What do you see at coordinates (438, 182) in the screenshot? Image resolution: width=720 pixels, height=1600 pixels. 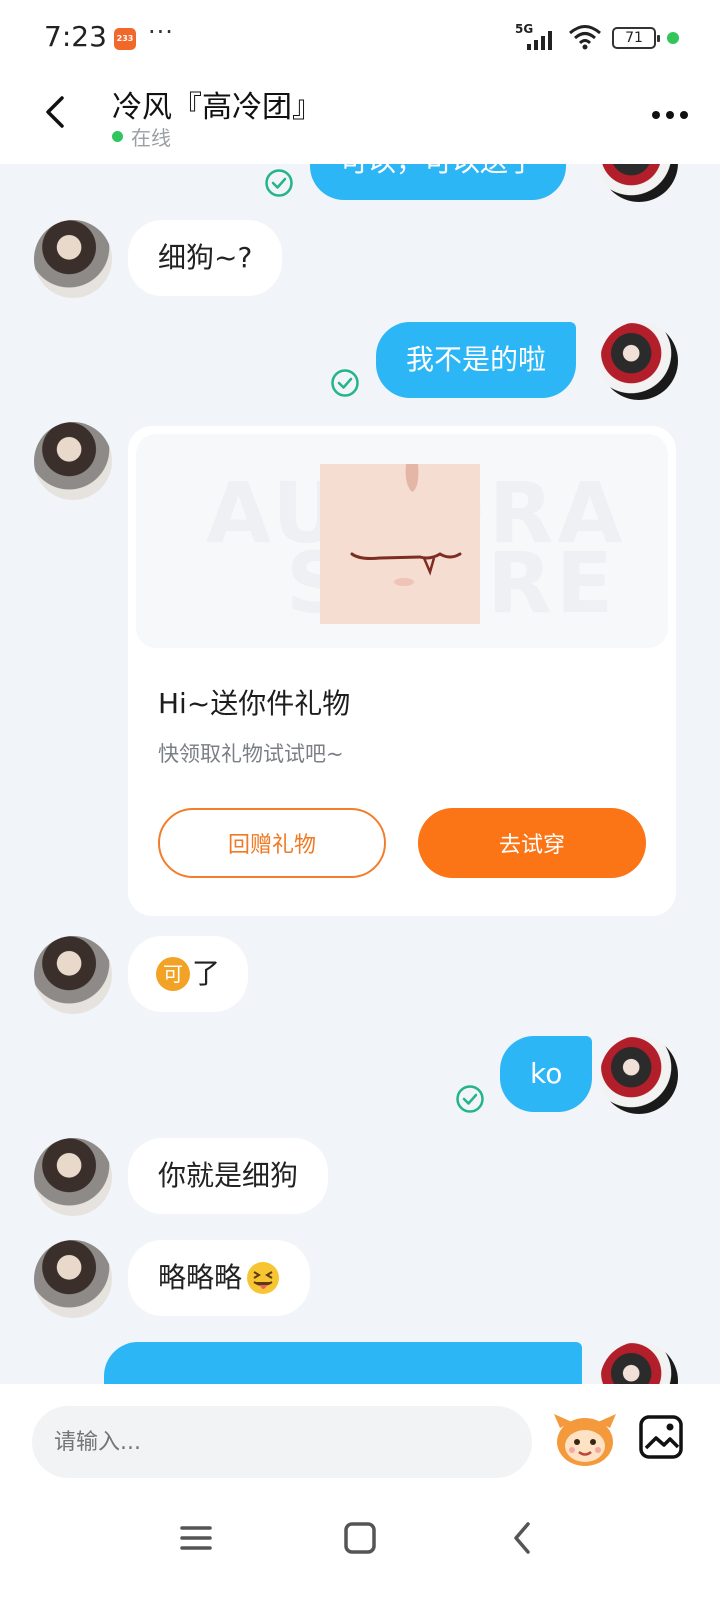 I see `message-bubble-self: 可以，可以送了` at bounding box center [438, 182].